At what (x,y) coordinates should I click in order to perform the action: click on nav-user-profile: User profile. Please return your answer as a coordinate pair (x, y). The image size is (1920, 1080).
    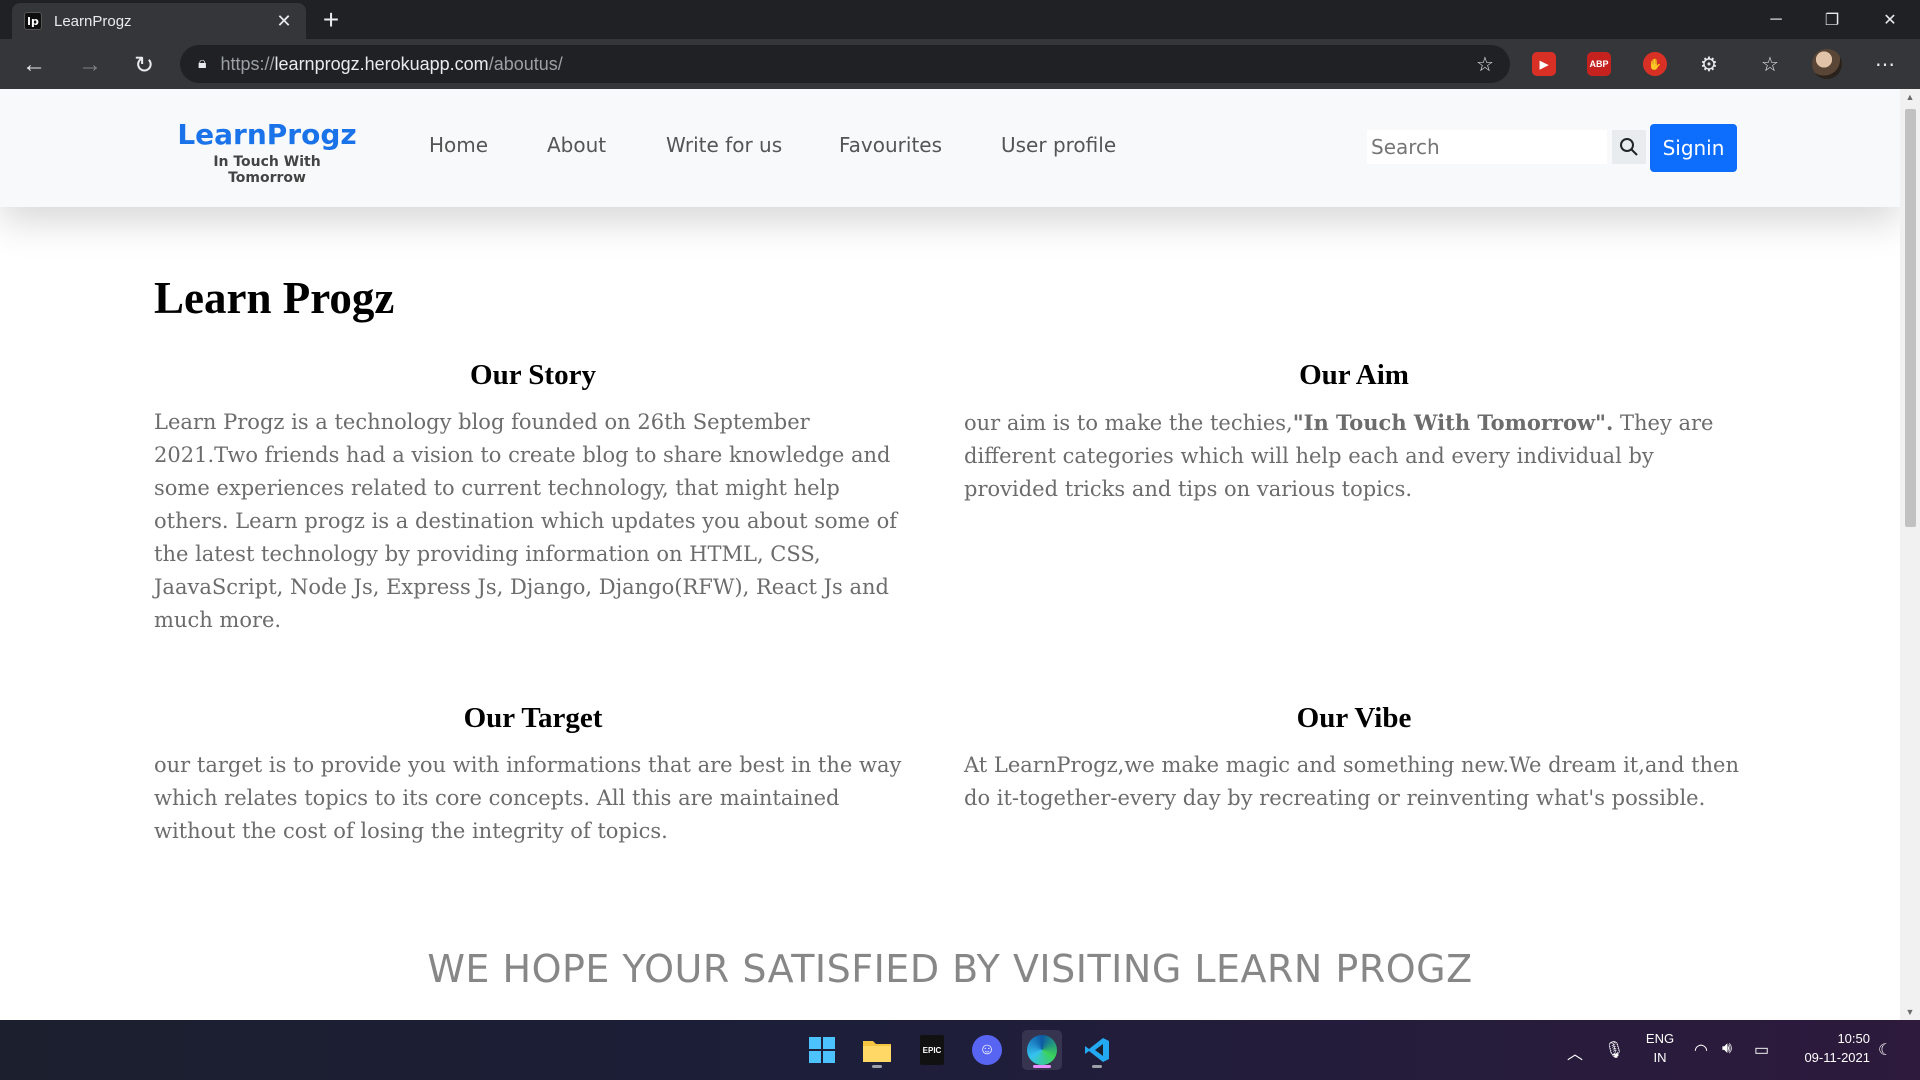
    Looking at the image, I should click on (1058, 145).